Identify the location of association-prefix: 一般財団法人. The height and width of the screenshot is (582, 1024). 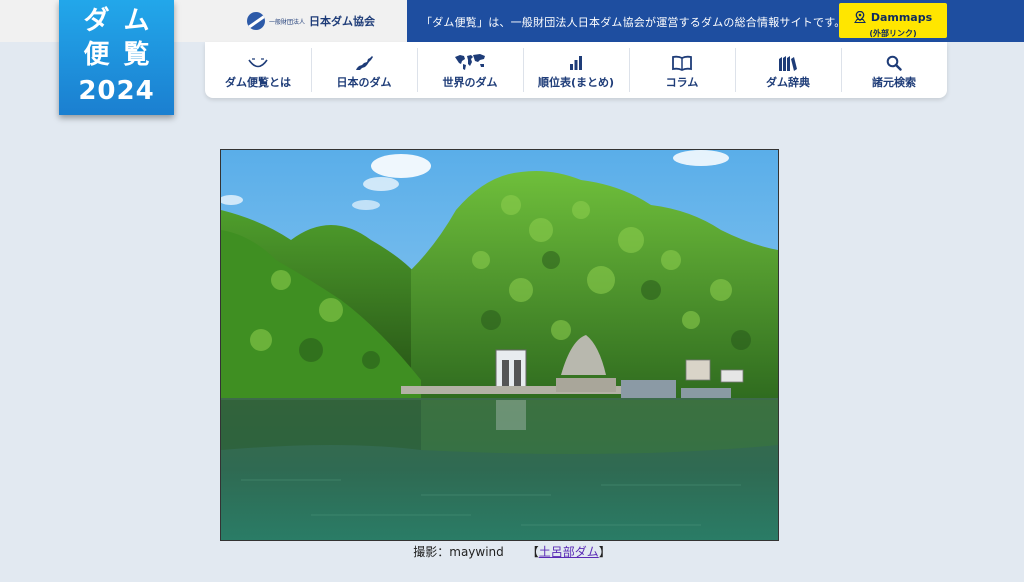
(287, 22).